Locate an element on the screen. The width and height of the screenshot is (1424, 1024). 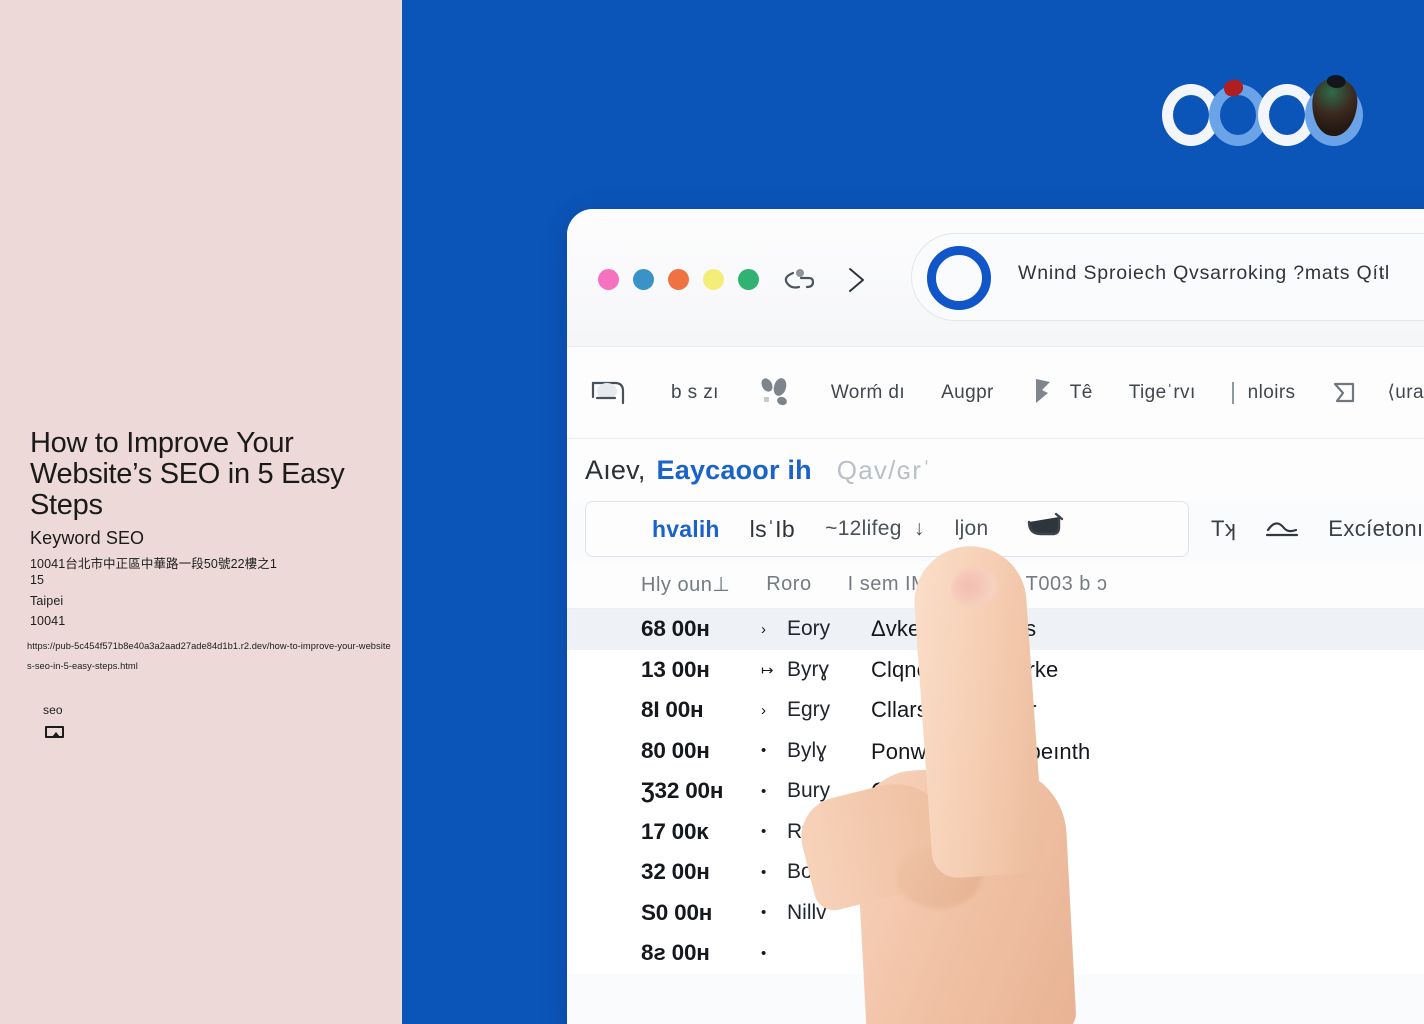
filter-dropdown: ~12lifeg ↓ is located at coordinates (875, 529).